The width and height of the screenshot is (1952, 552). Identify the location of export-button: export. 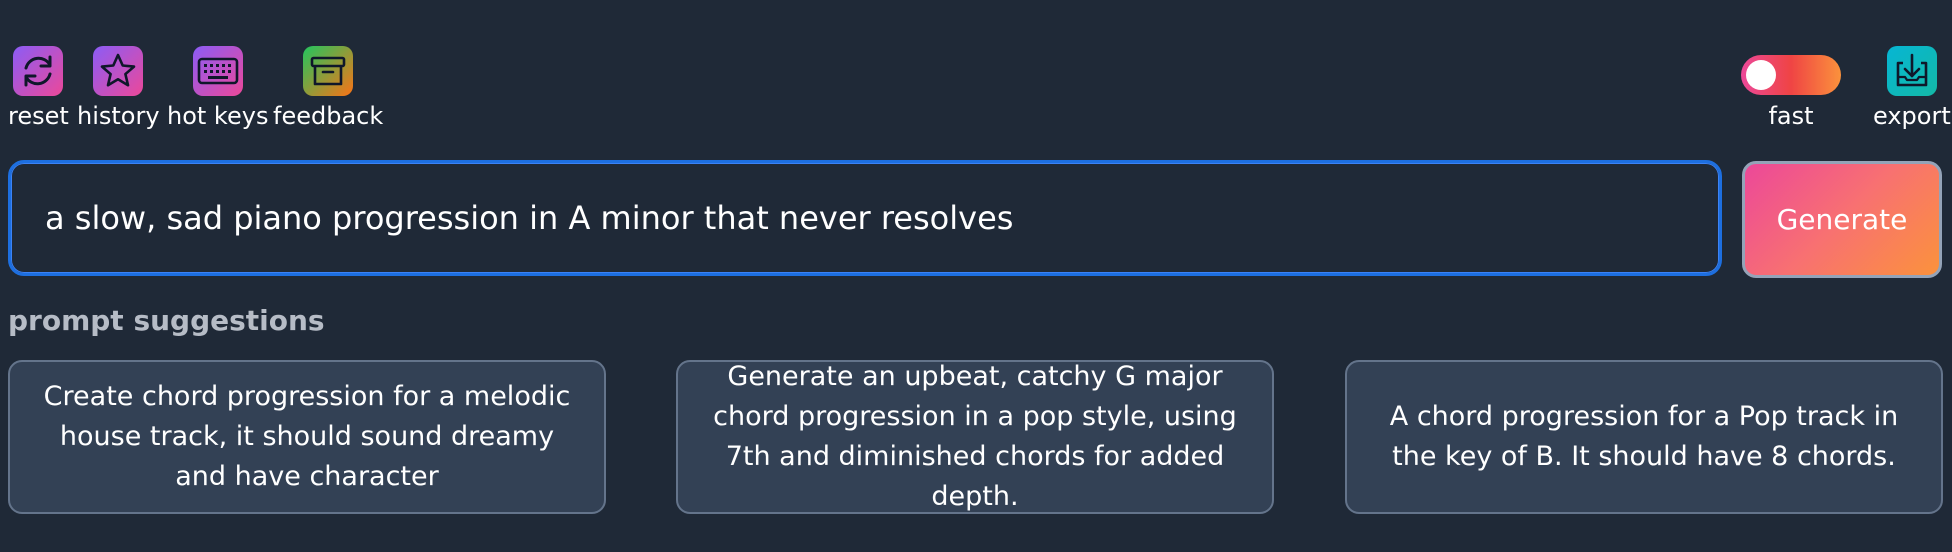
(1912, 88).